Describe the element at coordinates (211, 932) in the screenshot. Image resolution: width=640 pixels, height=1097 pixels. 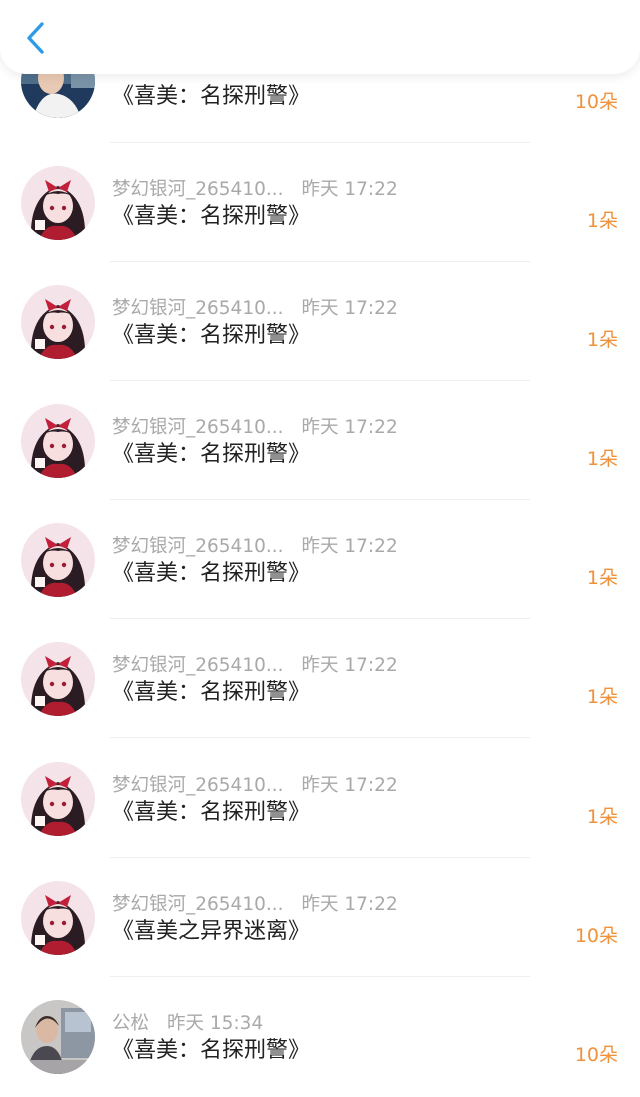
I see `work-title: 《喜美之异界迷离》` at that location.